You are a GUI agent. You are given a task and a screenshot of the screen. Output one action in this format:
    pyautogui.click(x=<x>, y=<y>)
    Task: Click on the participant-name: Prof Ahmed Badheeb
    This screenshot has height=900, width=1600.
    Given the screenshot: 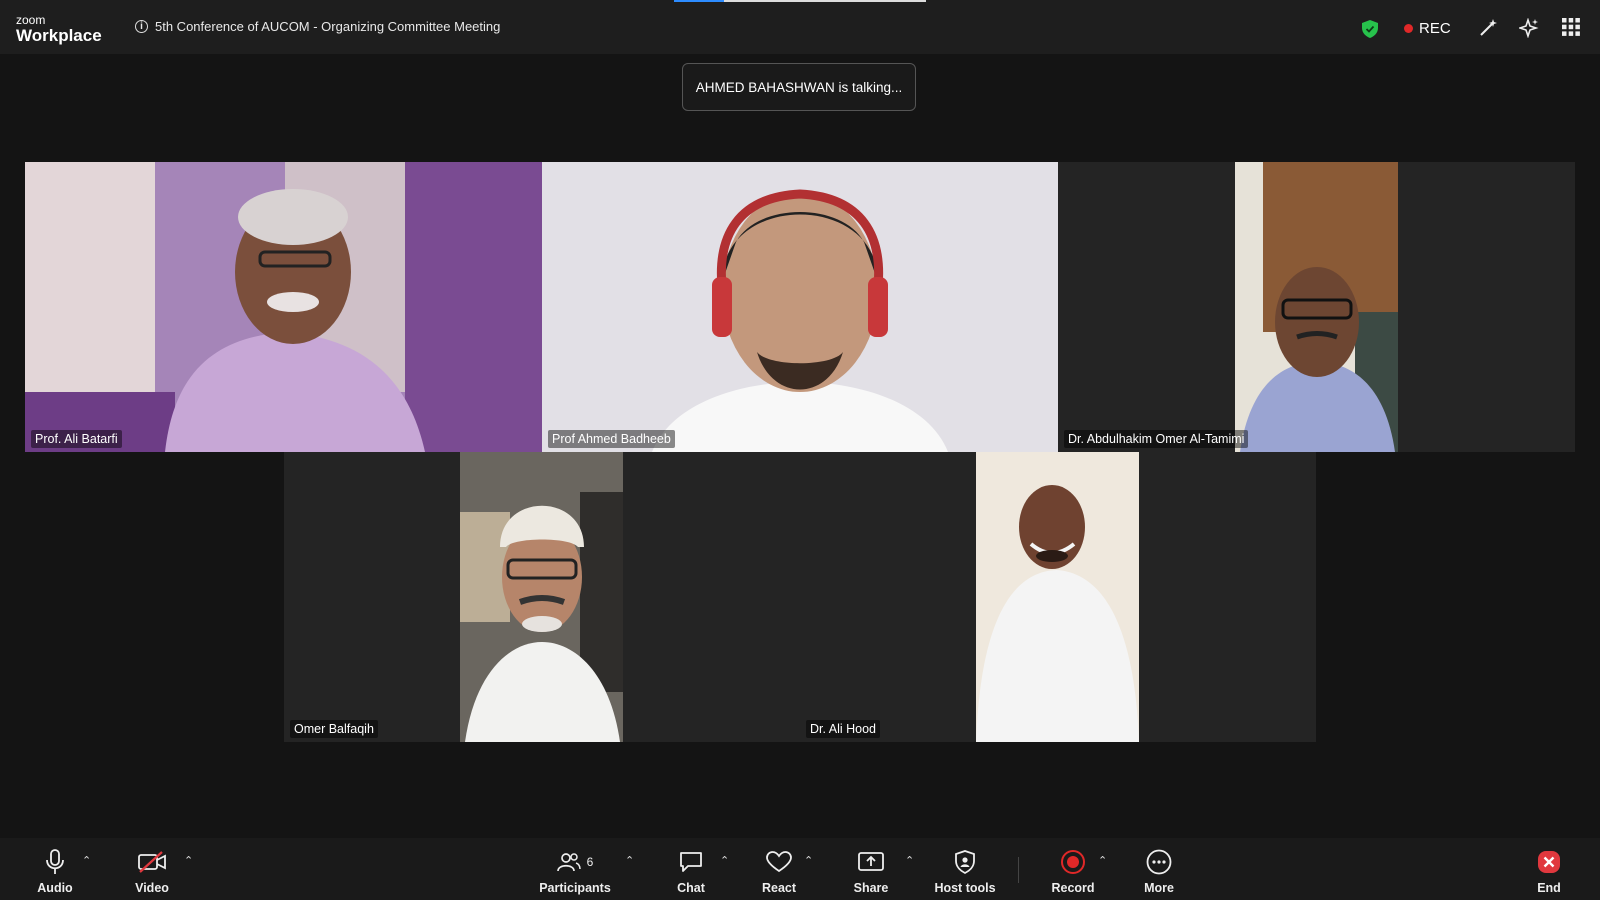 What is the action you would take?
    pyautogui.click(x=611, y=439)
    